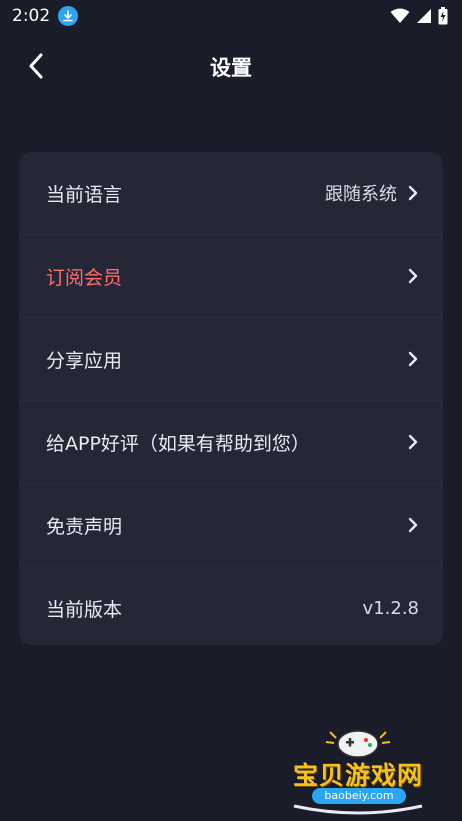  What do you see at coordinates (357, 775) in the screenshot?
I see `watermark-text: 宝贝游戏网` at bounding box center [357, 775].